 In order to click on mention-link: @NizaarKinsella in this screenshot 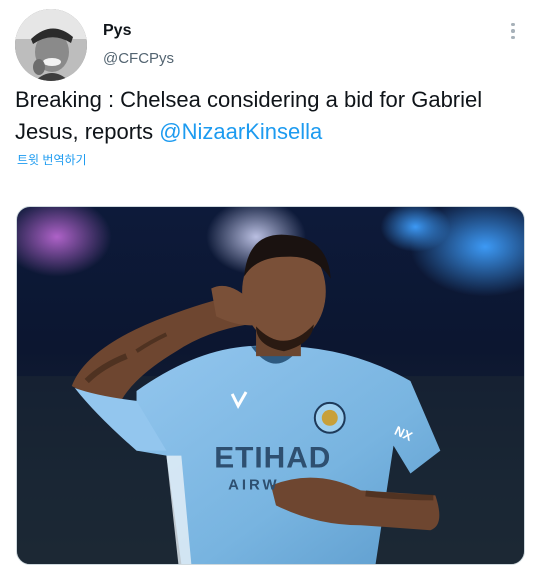, I will do `click(240, 131)`.